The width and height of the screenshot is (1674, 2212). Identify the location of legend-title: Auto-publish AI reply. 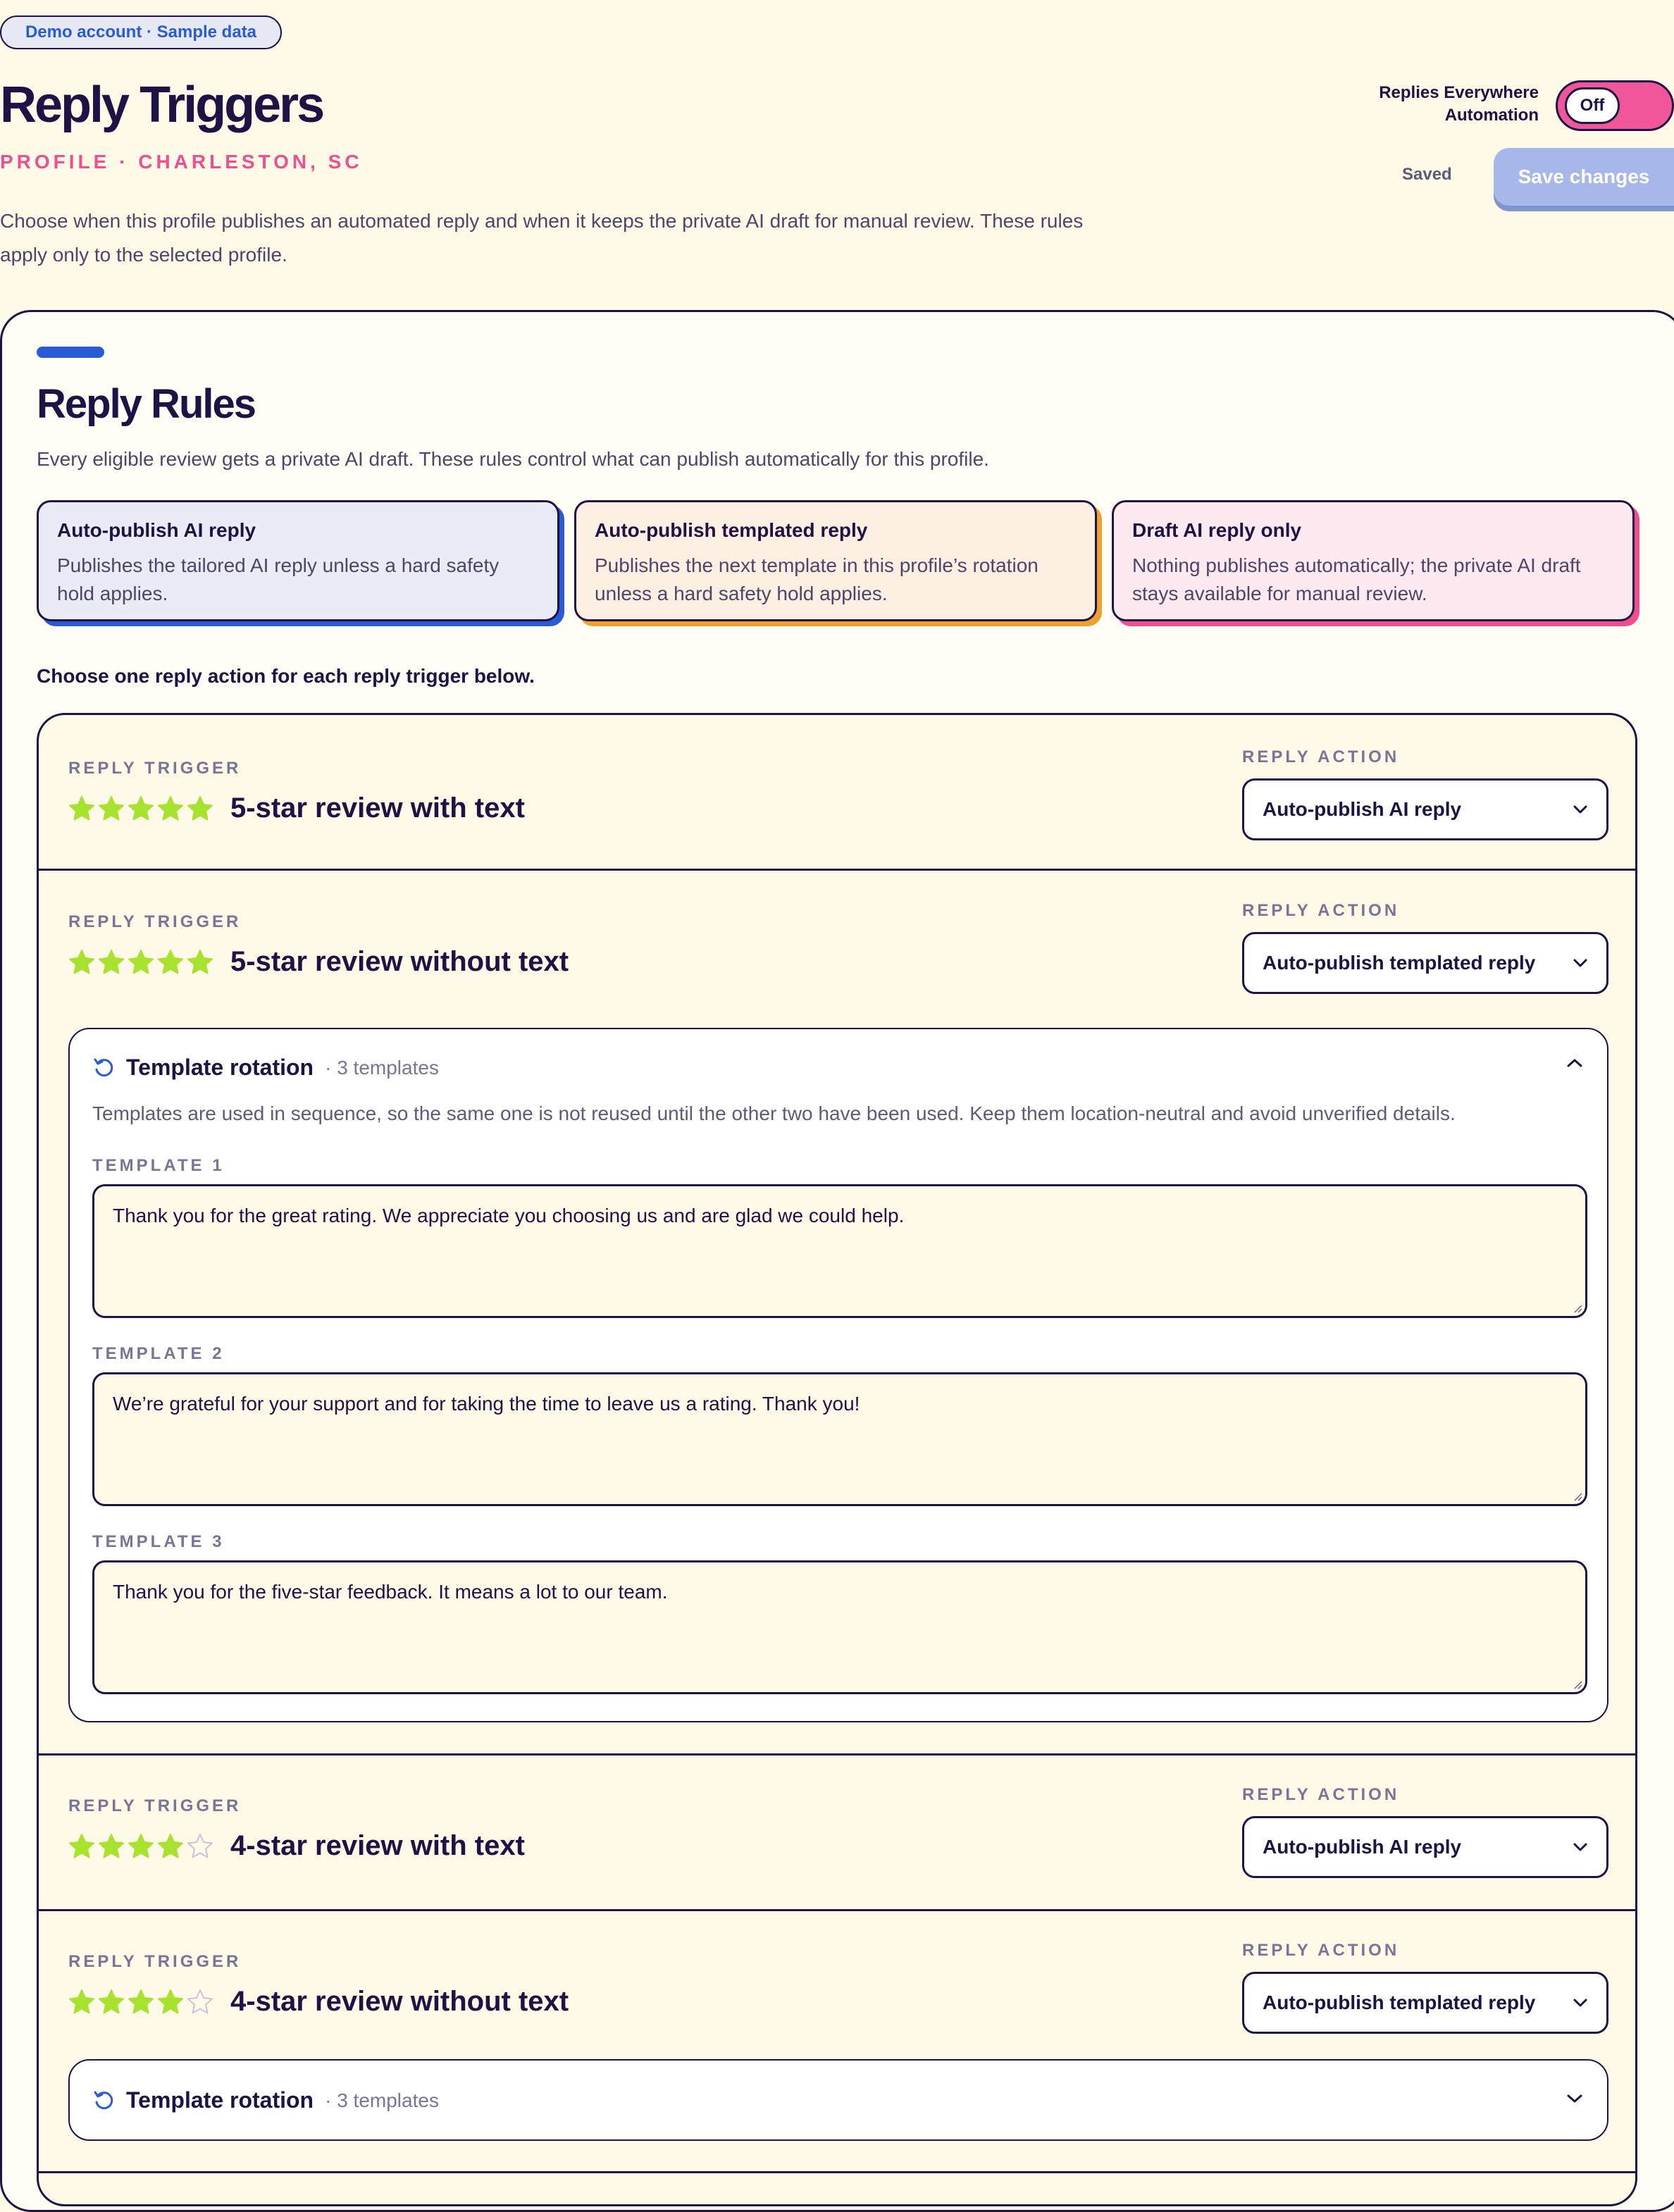
(157, 530).